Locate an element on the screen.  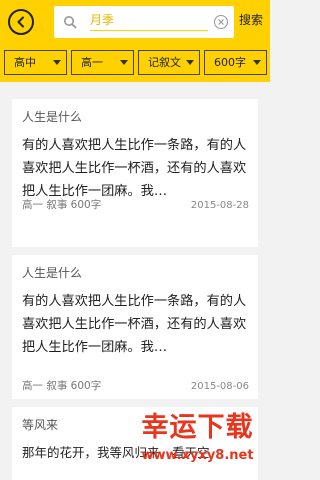
search-box: 月季 is located at coordinates (144, 22).